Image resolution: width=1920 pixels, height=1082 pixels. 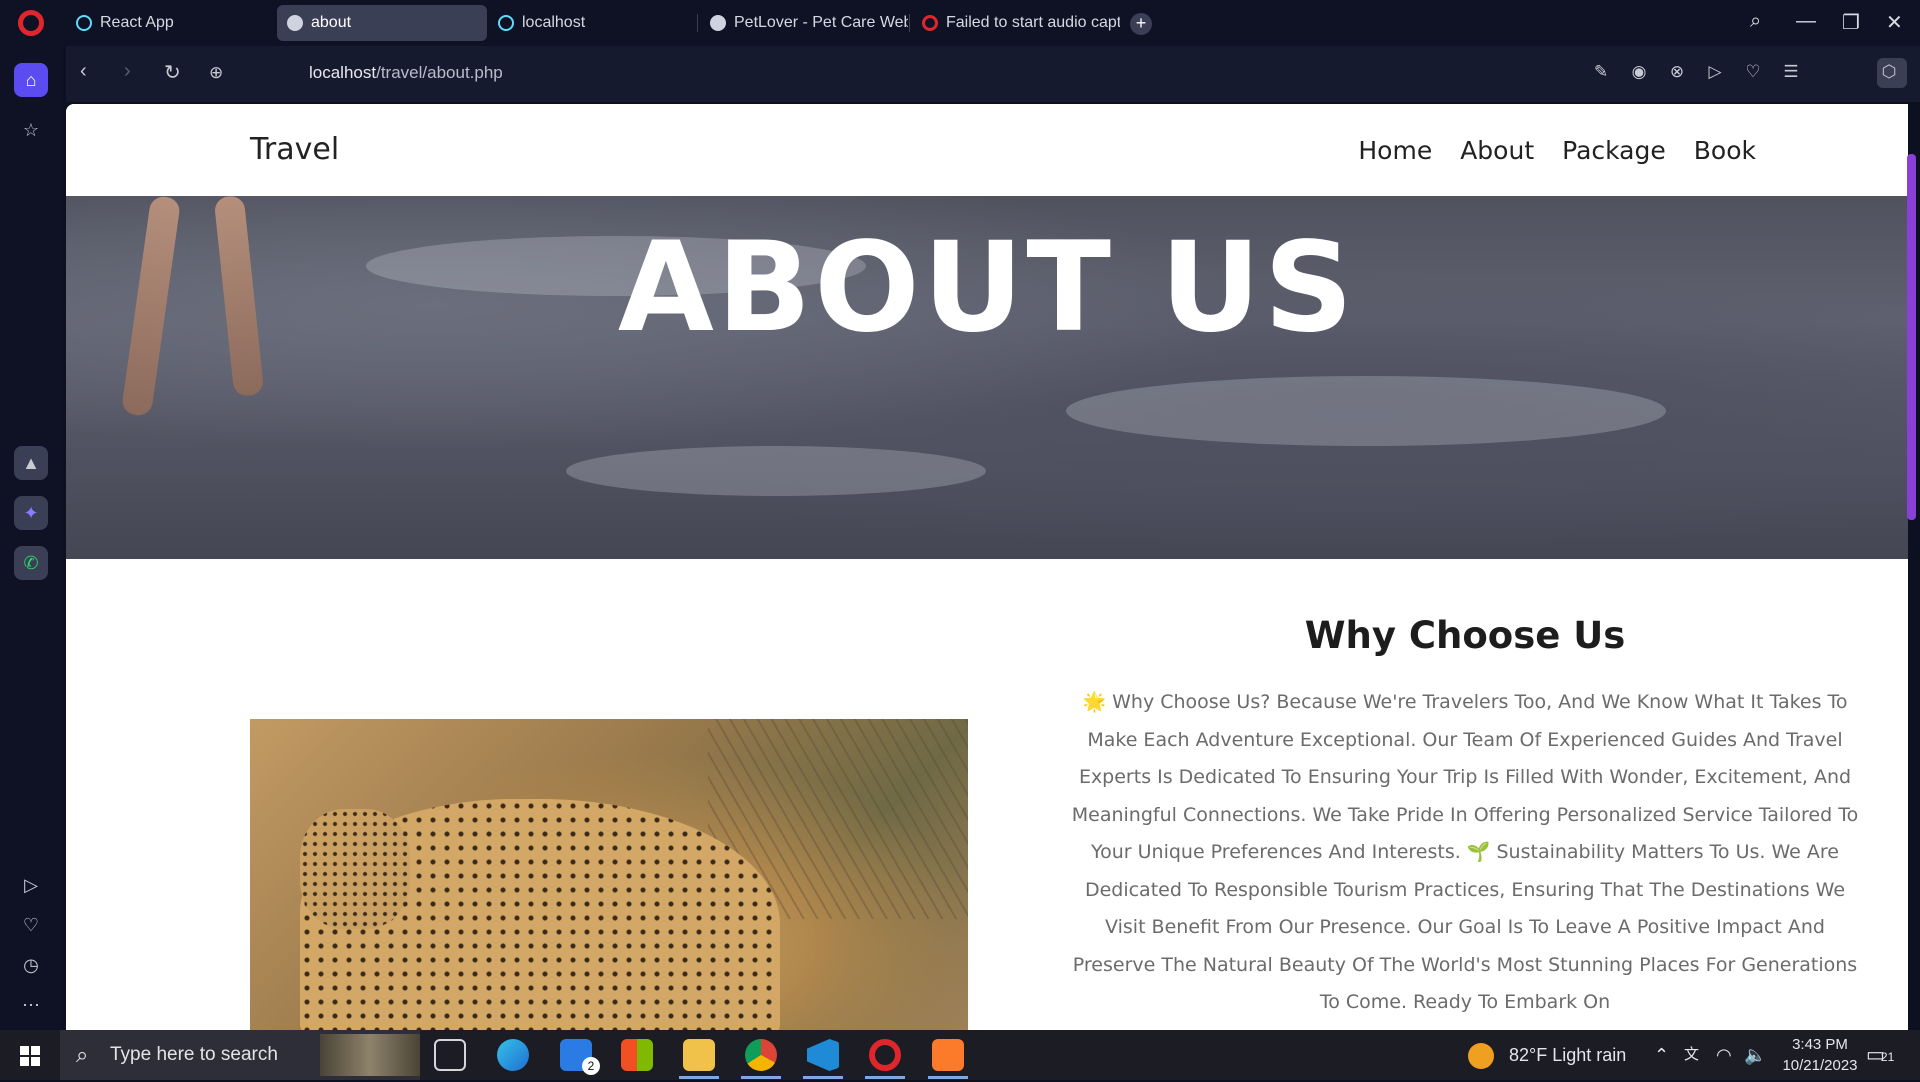 What do you see at coordinates (31, 463) in the screenshot?
I see `aria-icon: ▲` at bounding box center [31, 463].